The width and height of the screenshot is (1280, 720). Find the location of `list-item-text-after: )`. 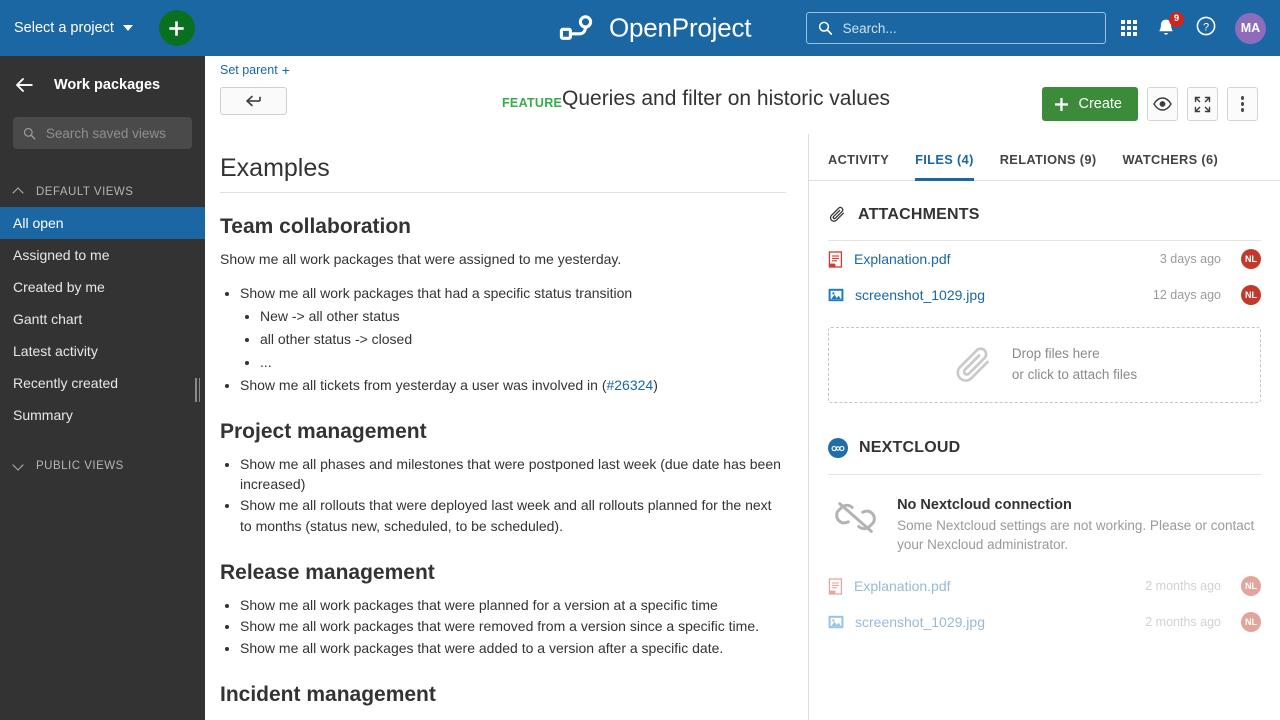

list-item-text-after: ) is located at coordinates (655, 384).